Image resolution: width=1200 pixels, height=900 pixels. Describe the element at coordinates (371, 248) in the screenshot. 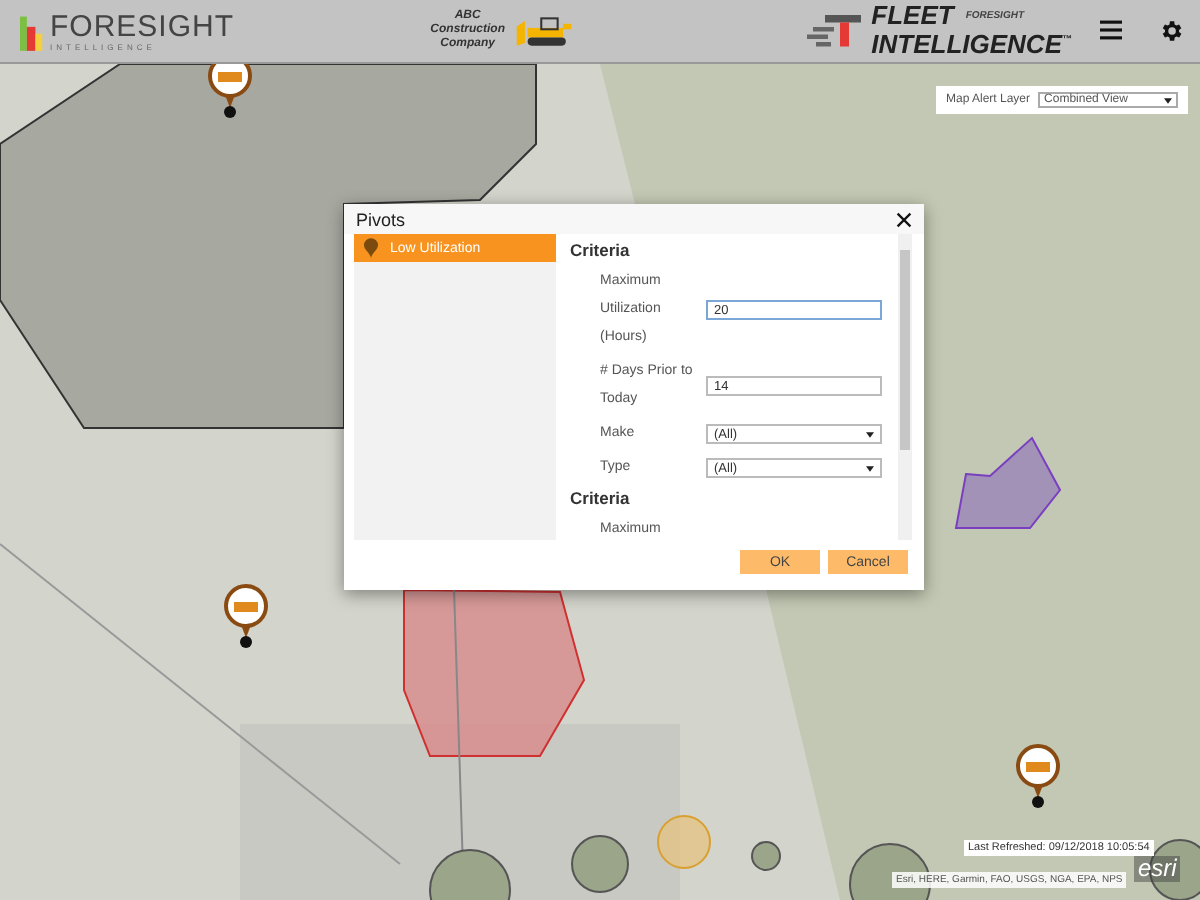

I see `map-pin-icon` at that location.